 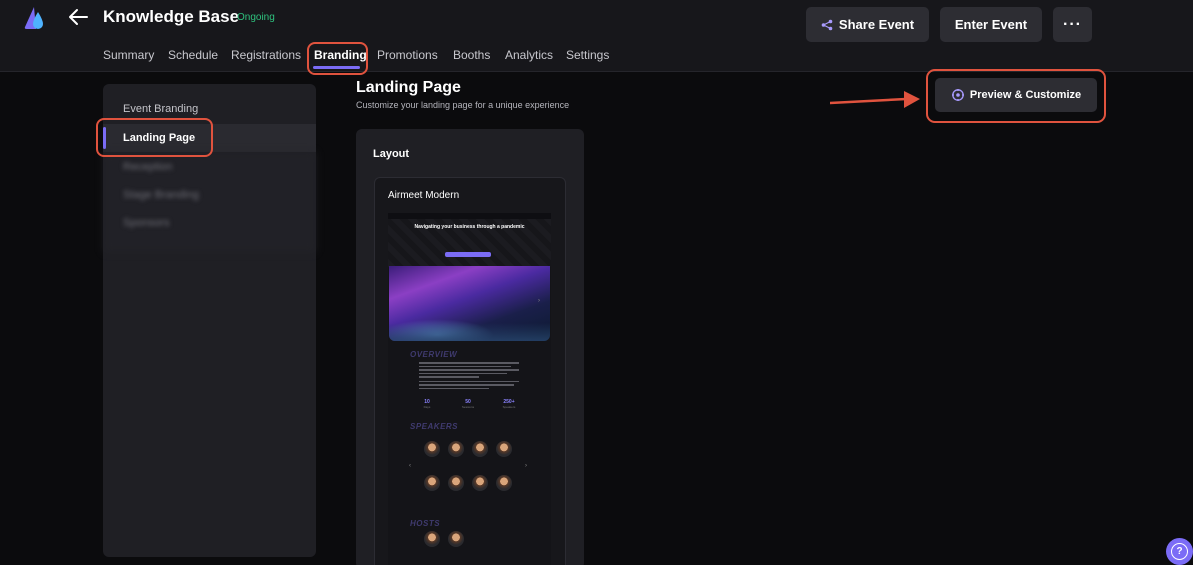 I want to click on sidebar-item-label: Sponsors, so click(x=146, y=223).